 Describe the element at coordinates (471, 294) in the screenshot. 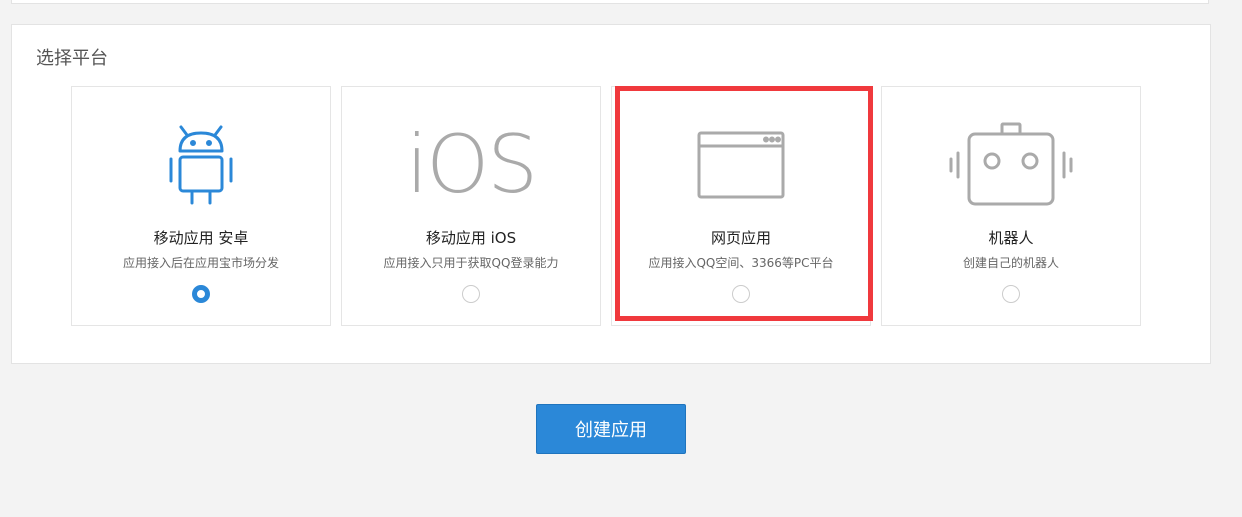

I see `radio-ios` at that location.